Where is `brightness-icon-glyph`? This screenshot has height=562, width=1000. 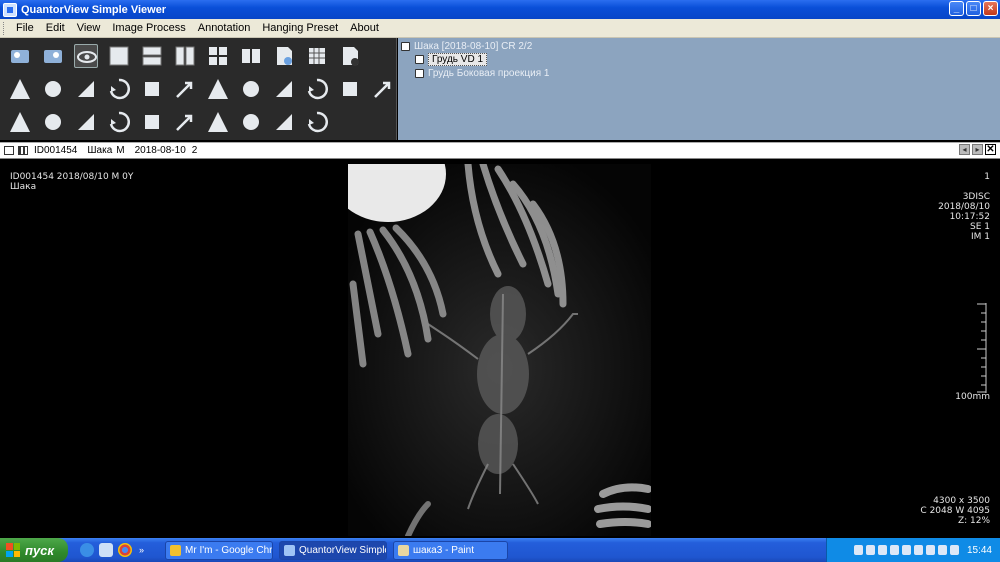
brightness-icon-glyph is located at coordinates (53, 122).